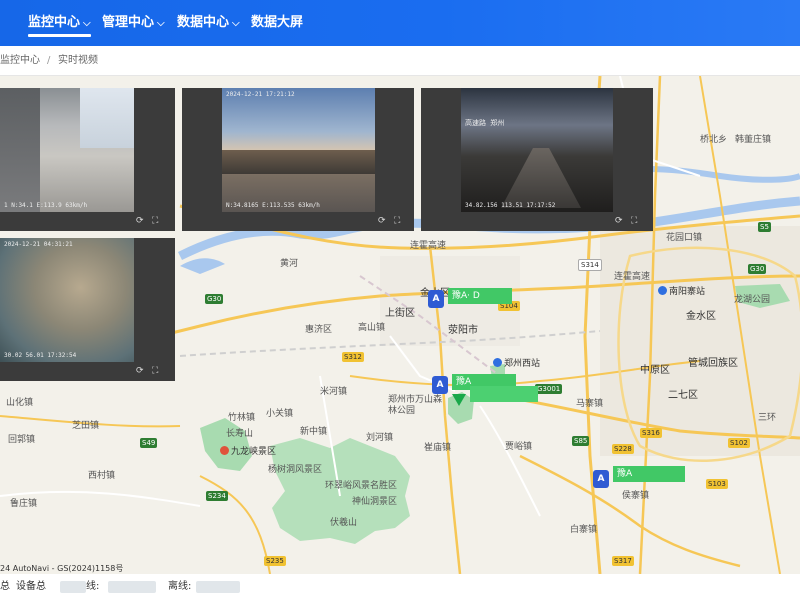  I want to click on vehicle-direction-icon, so click(459, 400).